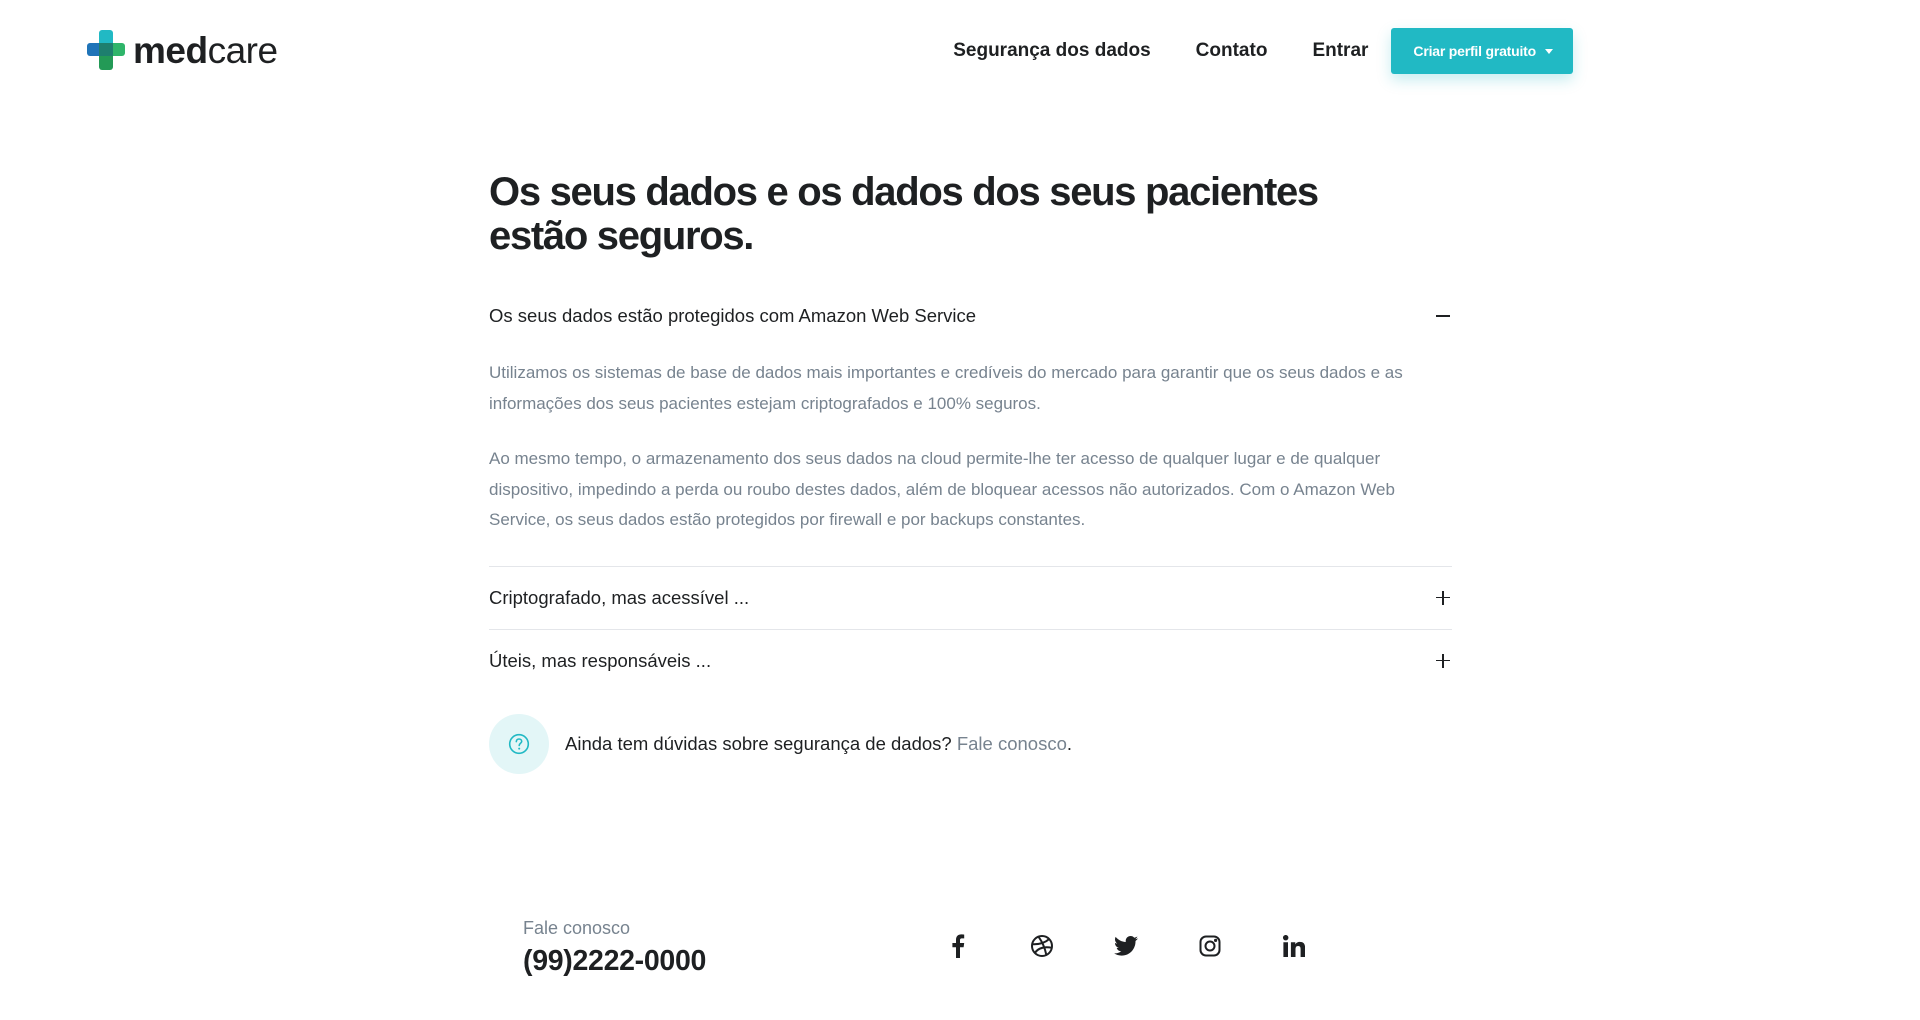 The image size is (1920, 1020). Describe the element at coordinates (1042, 946) in the screenshot. I see `dribbble-icon` at that location.